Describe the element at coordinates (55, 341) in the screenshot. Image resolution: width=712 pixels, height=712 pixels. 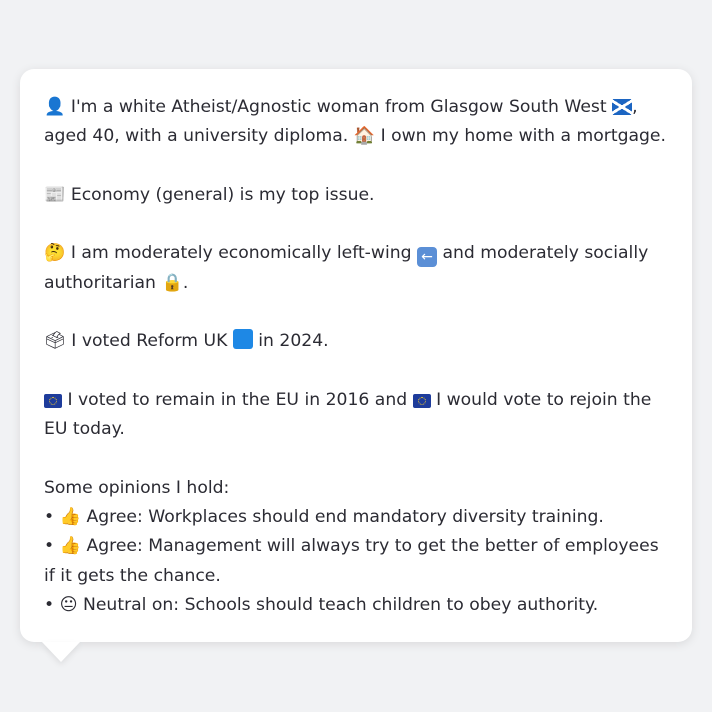
I see `ballot-box-icon: 🗳` at that location.